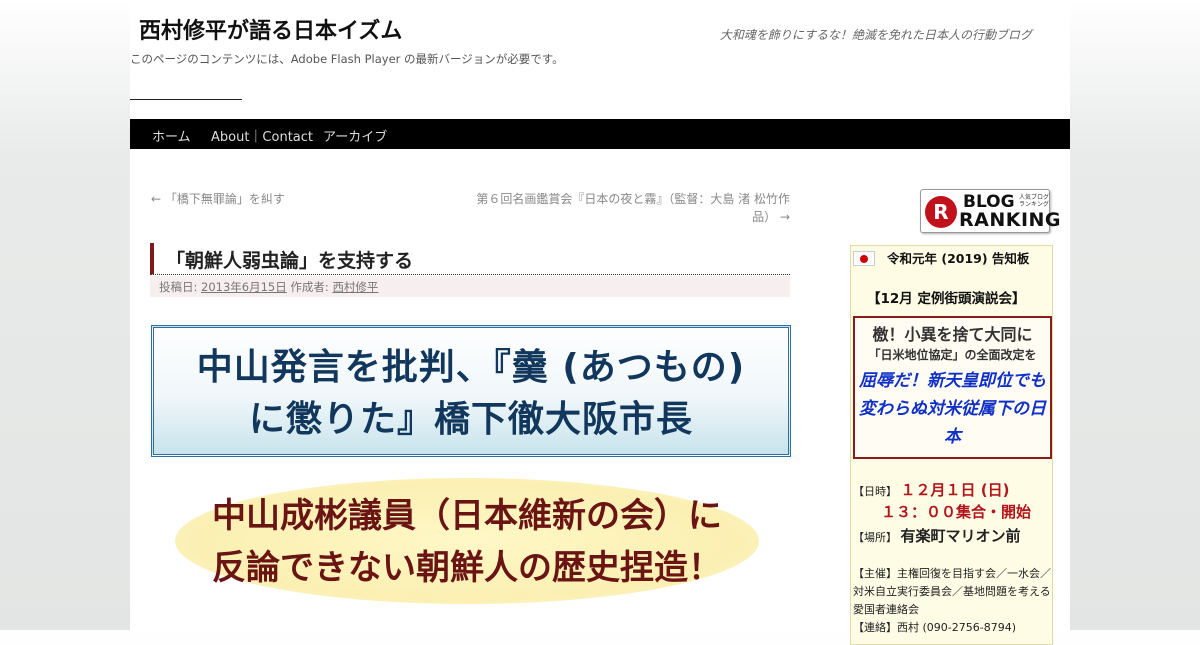 The width and height of the screenshot is (1200, 645). Describe the element at coordinates (471, 391) in the screenshot. I see `headline-banner-image: 中山発言を批判、『羹 (あつもの) に懲りた』橋下徹大阪市長` at that location.